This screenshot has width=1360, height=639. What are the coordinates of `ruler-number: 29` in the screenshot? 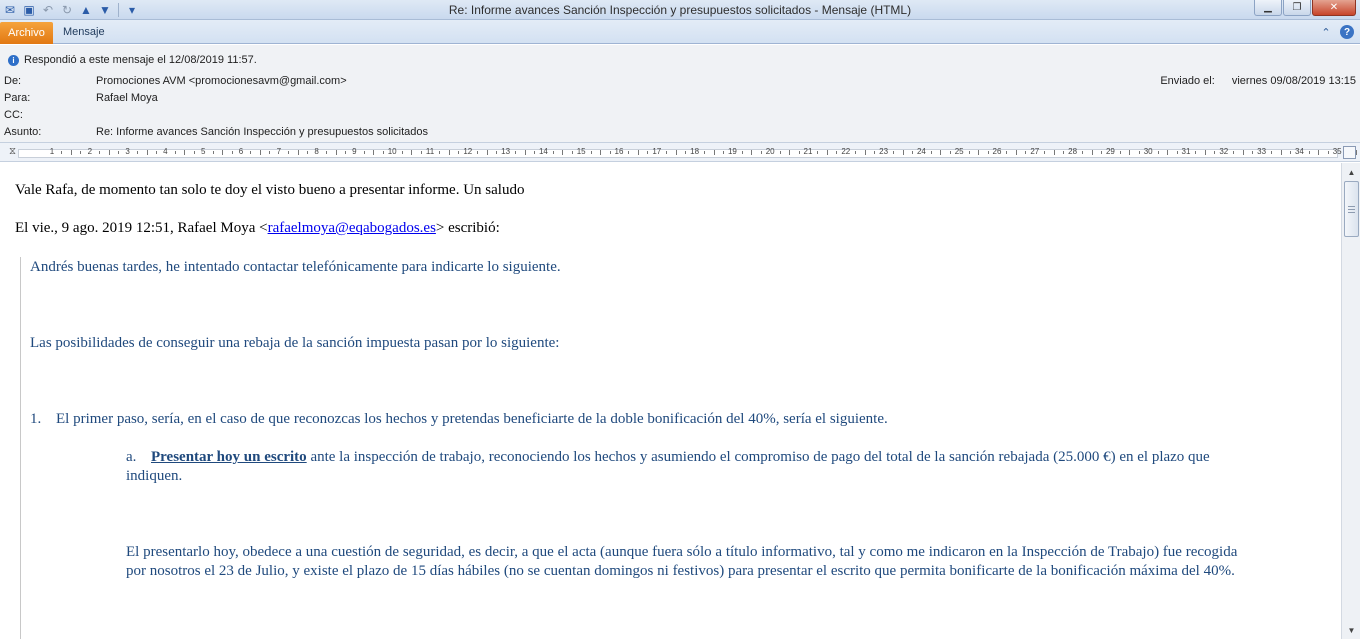 It's located at (1110, 151).